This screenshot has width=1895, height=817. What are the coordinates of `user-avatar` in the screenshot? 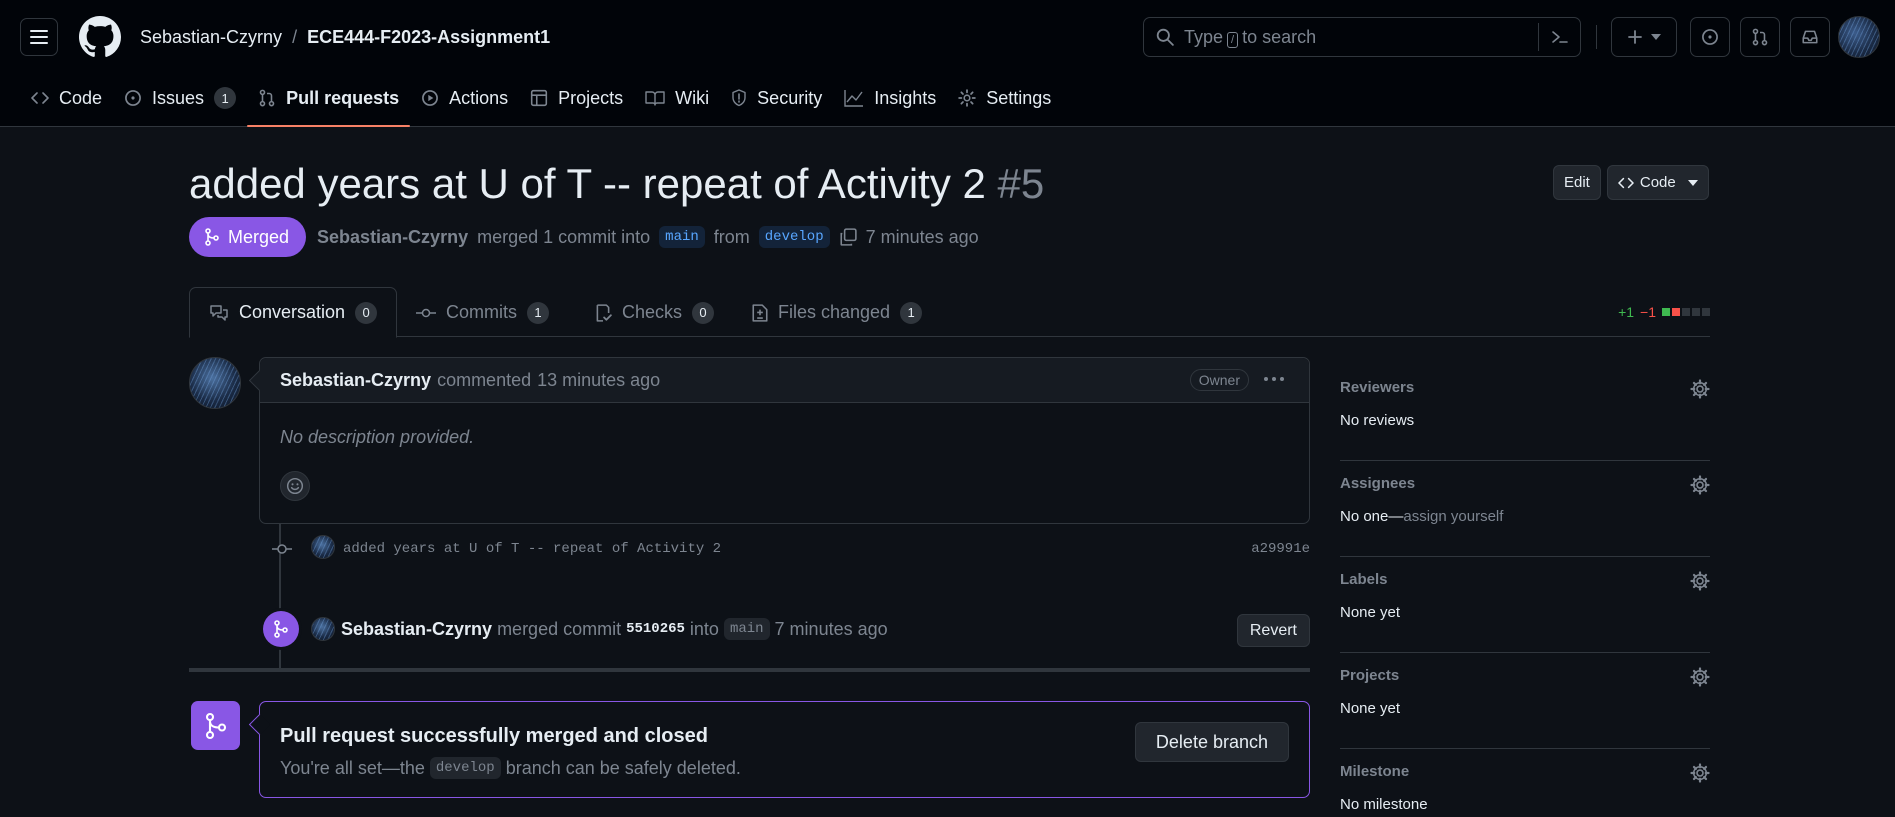 It's located at (1859, 37).